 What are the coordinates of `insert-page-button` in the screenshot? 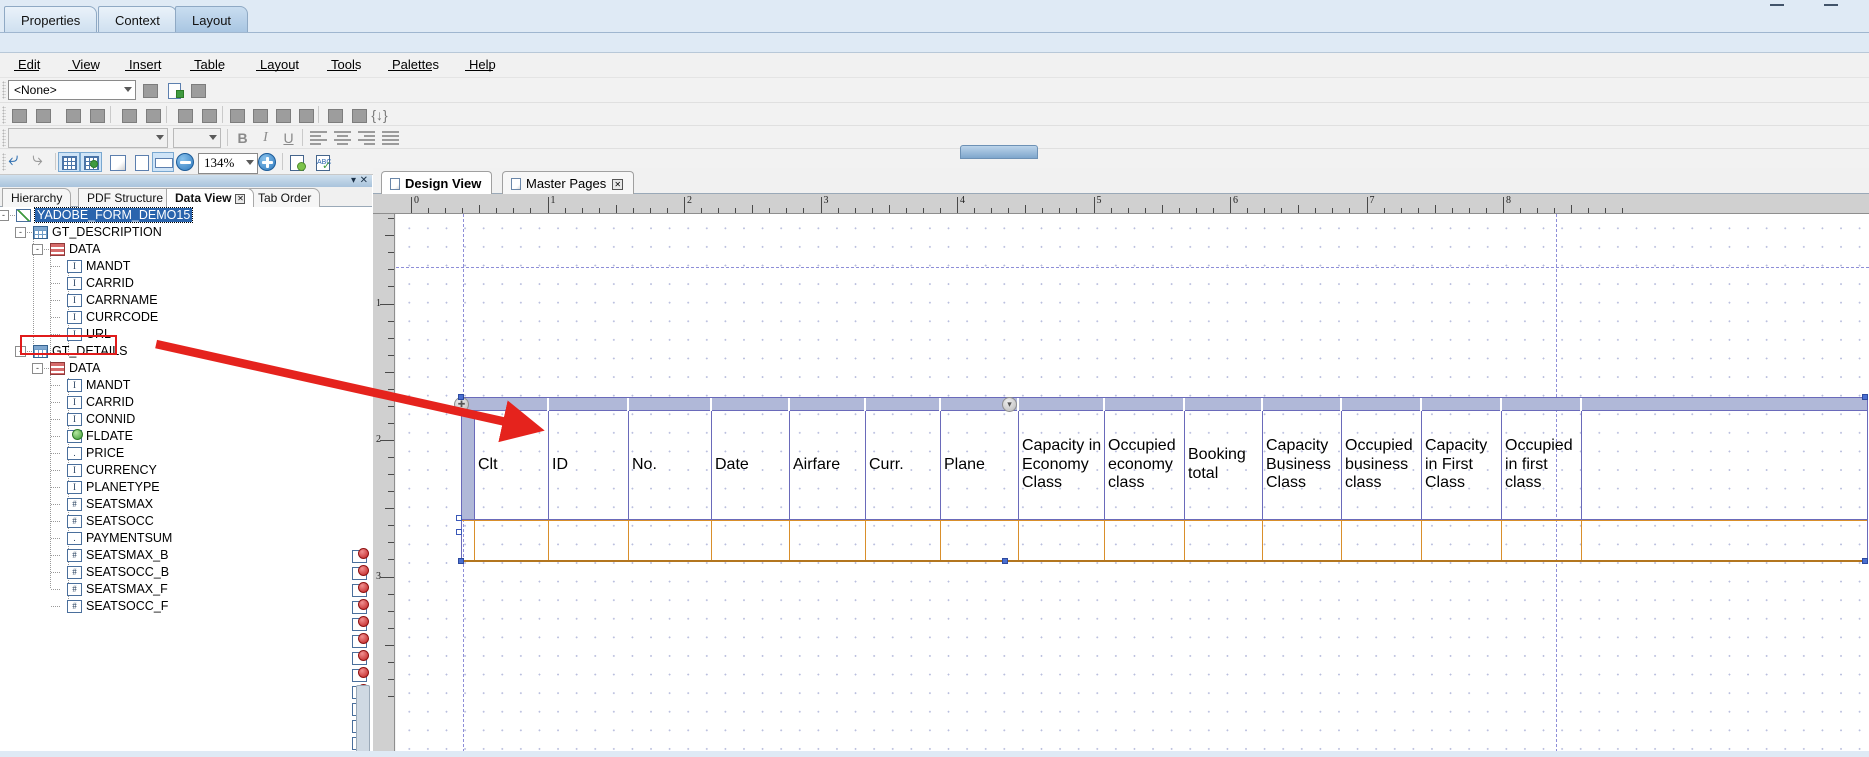 It's located at (174, 90).